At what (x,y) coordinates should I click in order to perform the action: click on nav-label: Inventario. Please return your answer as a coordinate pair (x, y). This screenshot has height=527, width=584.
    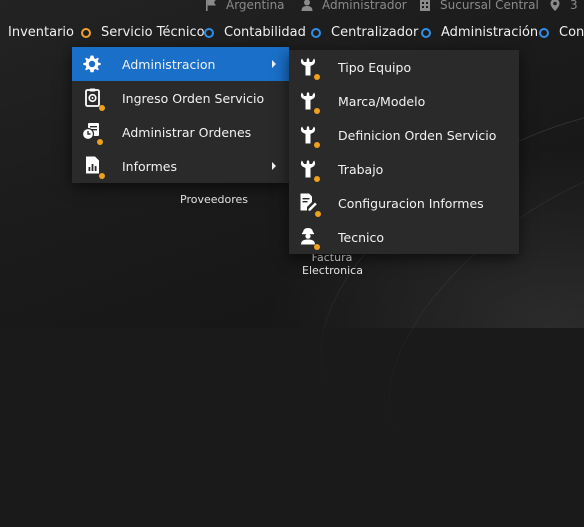
    Looking at the image, I should click on (41, 32).